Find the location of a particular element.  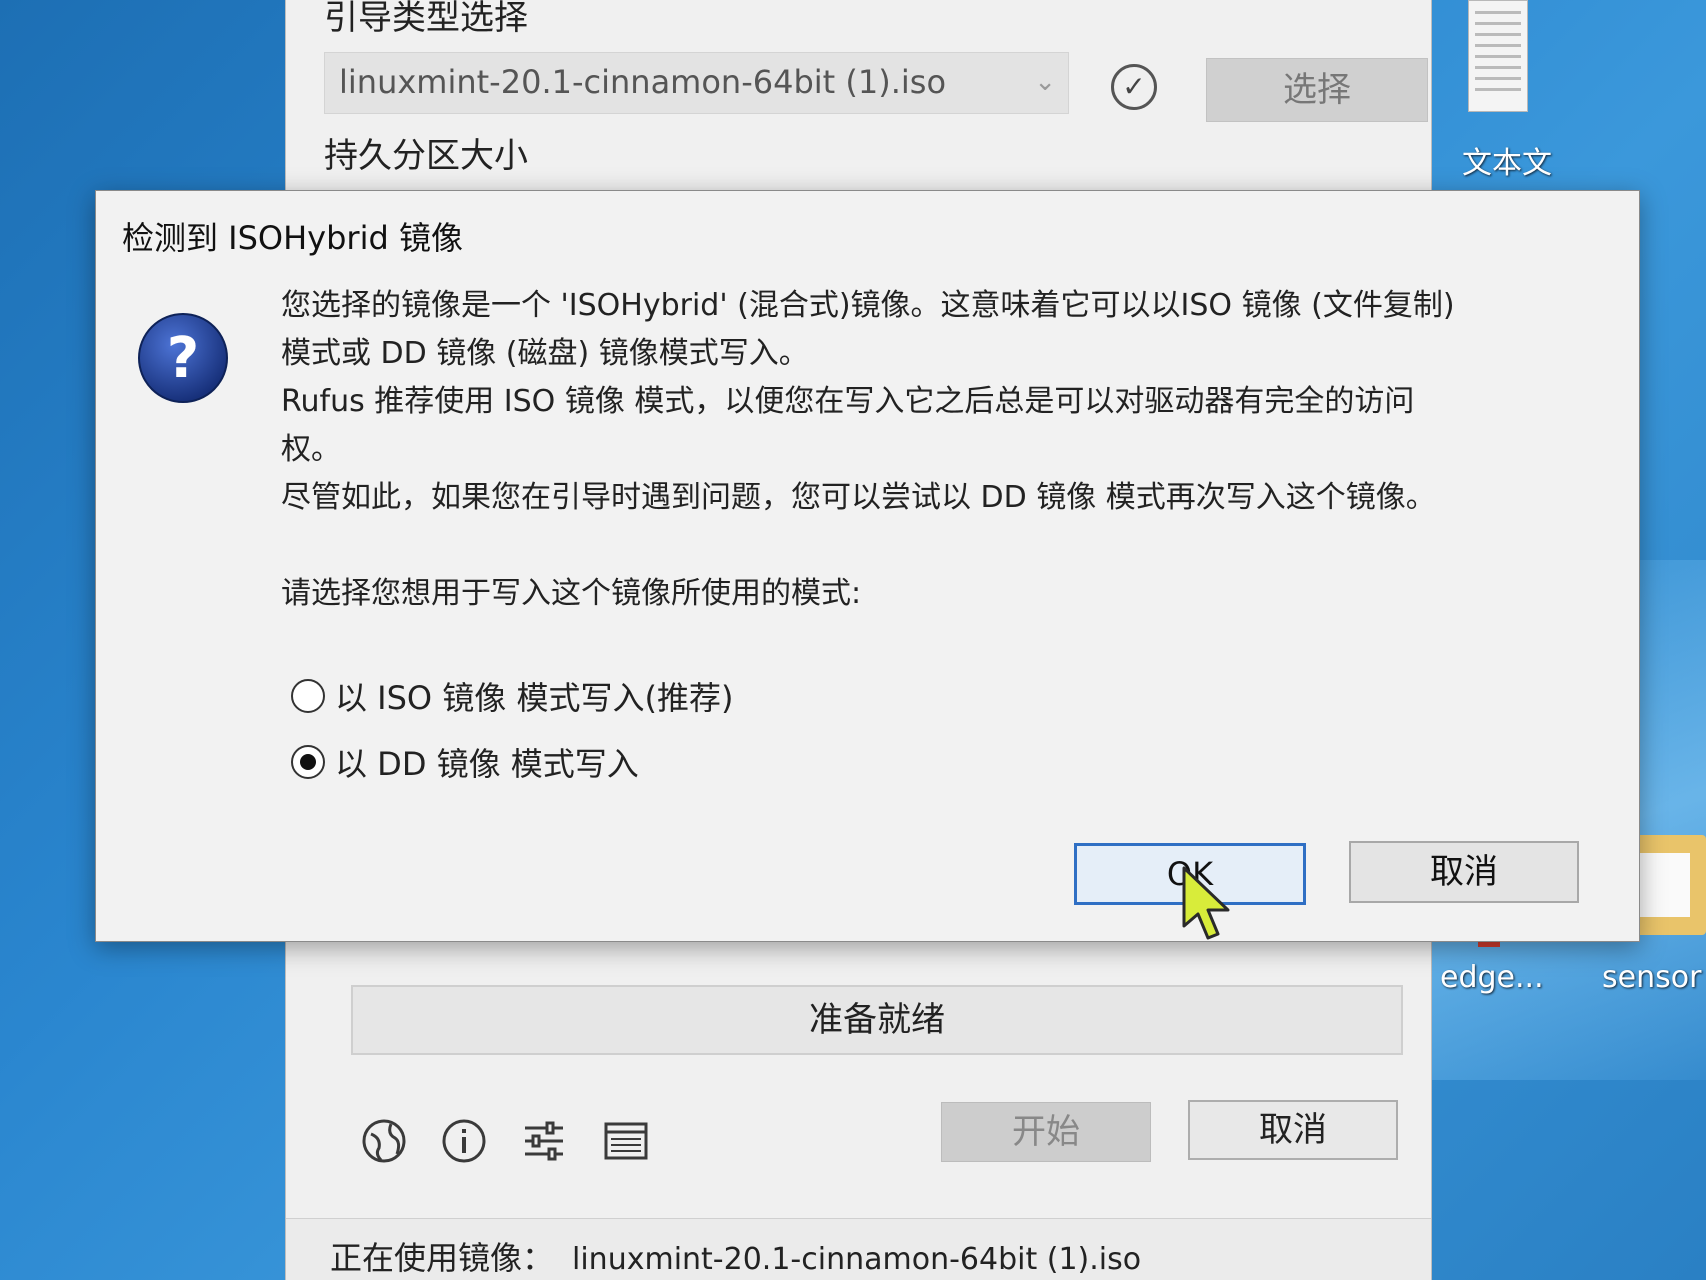

message-line-4: 权。 is located at coordinates (311, 449).